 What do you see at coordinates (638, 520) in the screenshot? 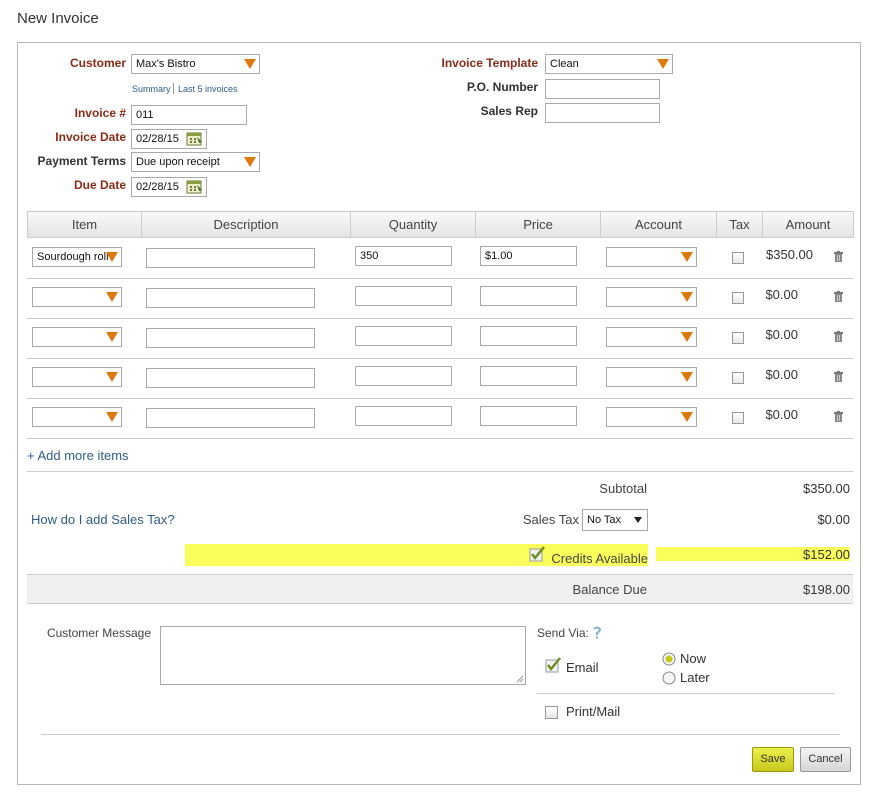
I see `caret-down-icon` at bounding box center [638, 520].